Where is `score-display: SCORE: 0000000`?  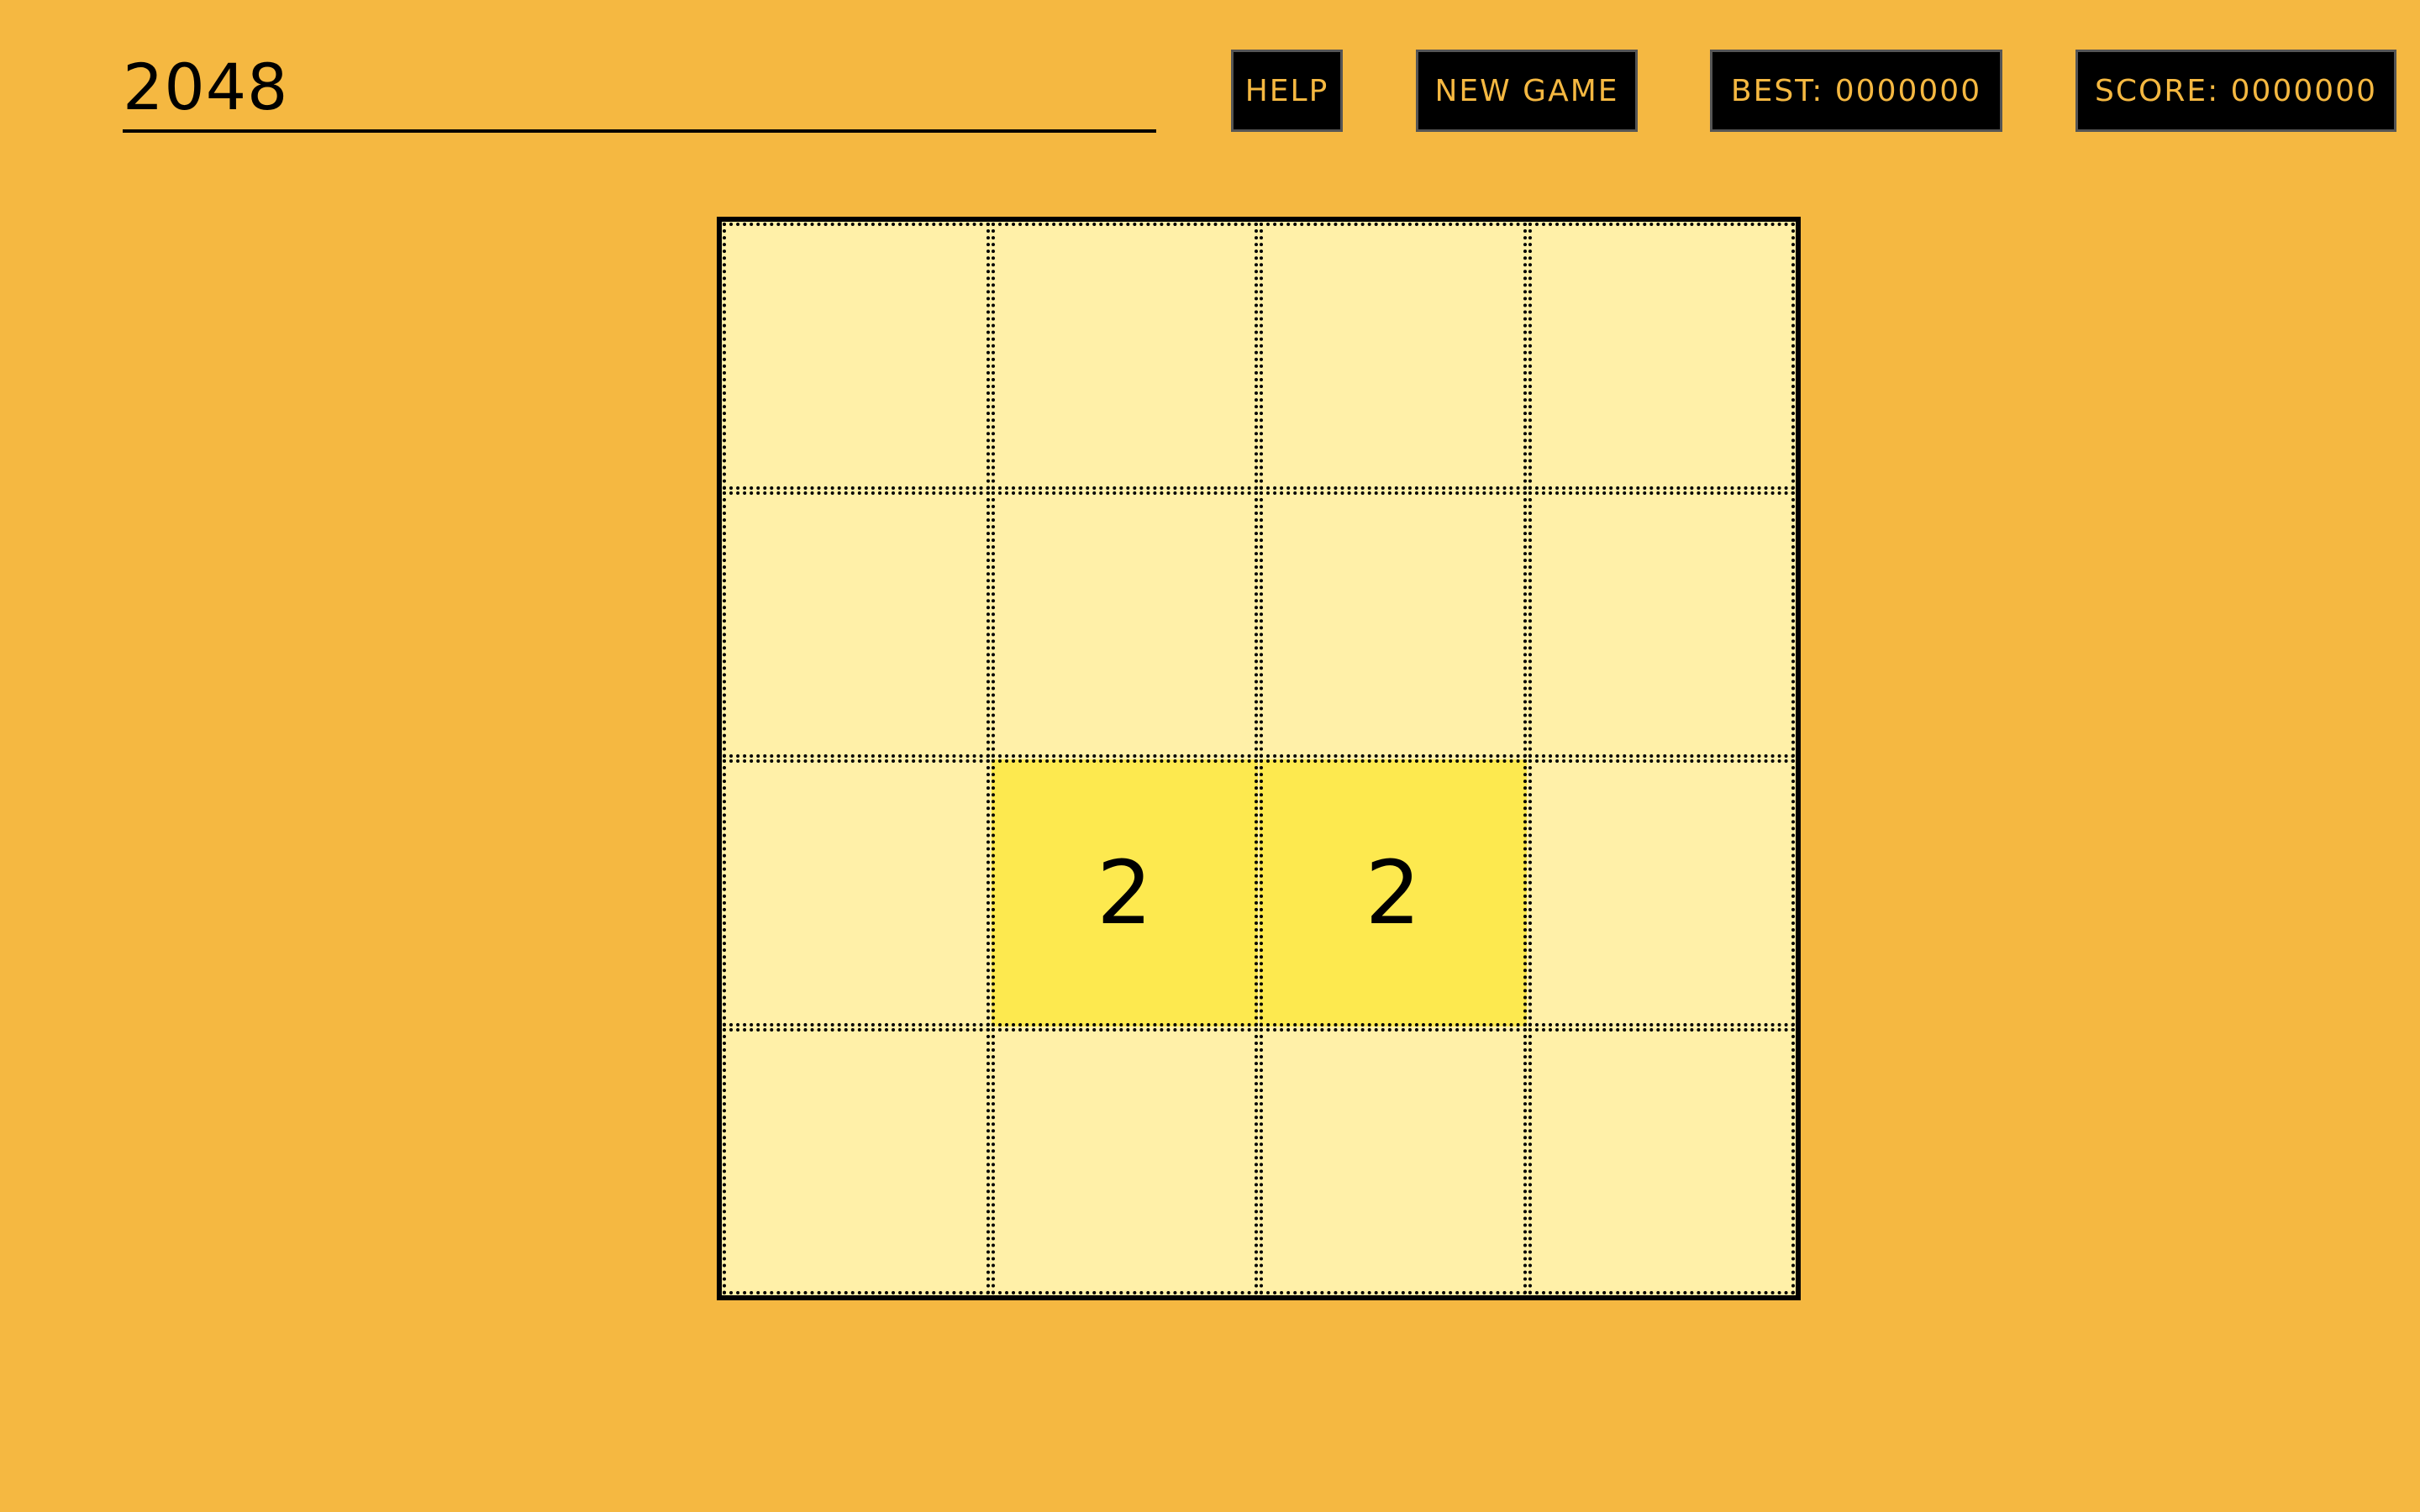
score-display: SCORE: 0000000 is located at coordinates (2235, 91).